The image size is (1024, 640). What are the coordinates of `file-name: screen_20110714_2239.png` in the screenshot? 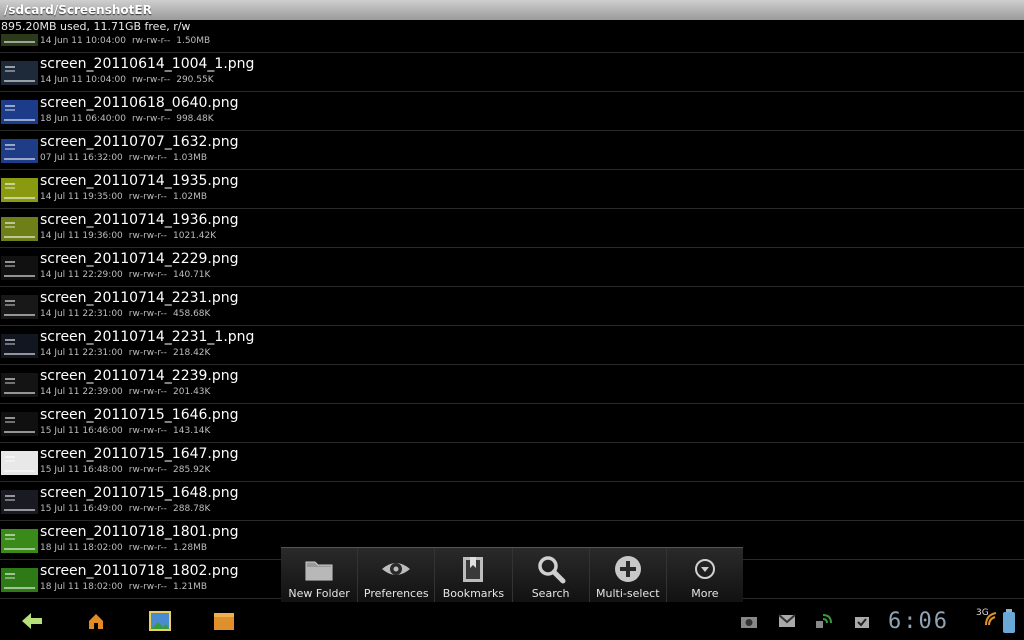 It's located at (139, 376).